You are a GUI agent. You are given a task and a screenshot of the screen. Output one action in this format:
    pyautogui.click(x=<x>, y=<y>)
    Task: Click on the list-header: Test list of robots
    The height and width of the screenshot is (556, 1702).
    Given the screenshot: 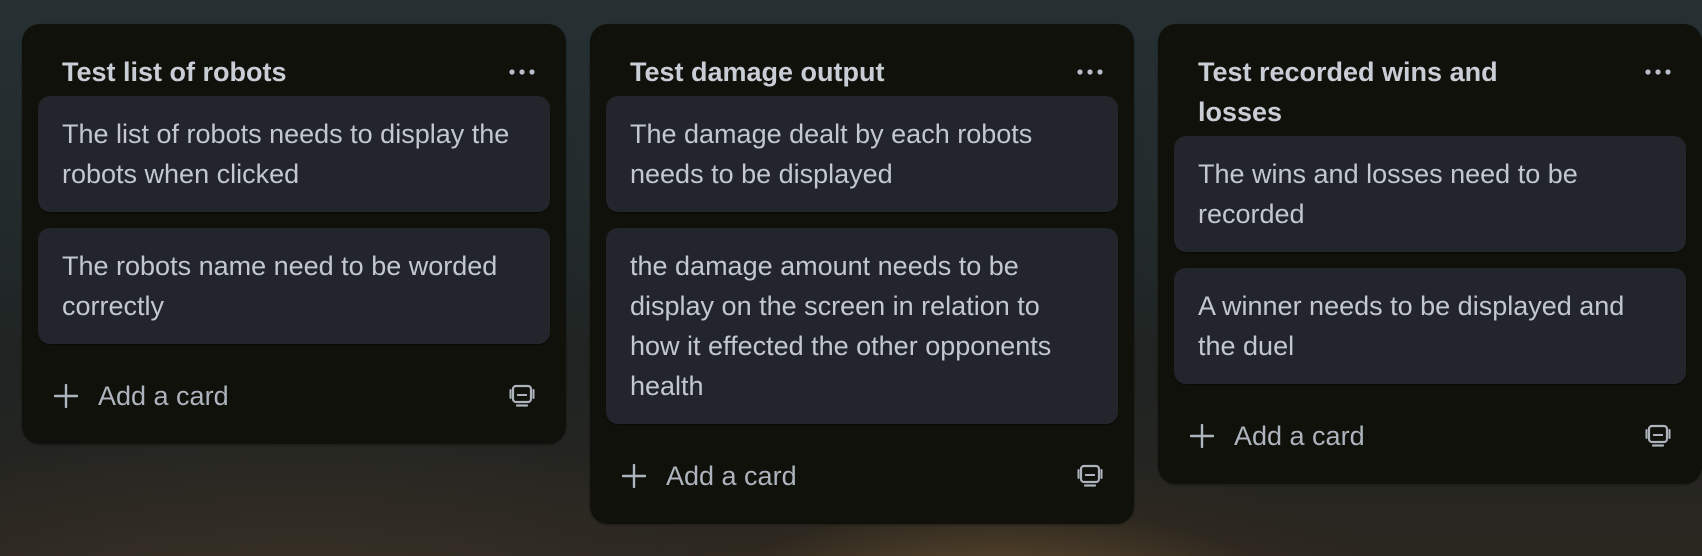 What is the action you would take?
    pyautogui.click(x=294, y=58)
    